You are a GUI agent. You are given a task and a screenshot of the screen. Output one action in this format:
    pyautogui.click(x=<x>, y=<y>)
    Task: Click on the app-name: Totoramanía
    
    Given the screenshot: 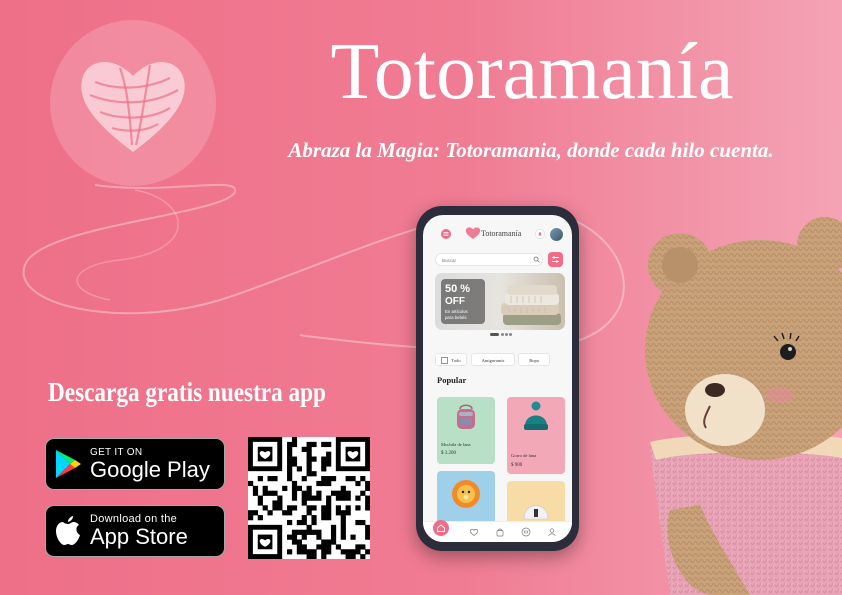 What is the action you would take?
    pyautogui.click(x=501, y=233)
    